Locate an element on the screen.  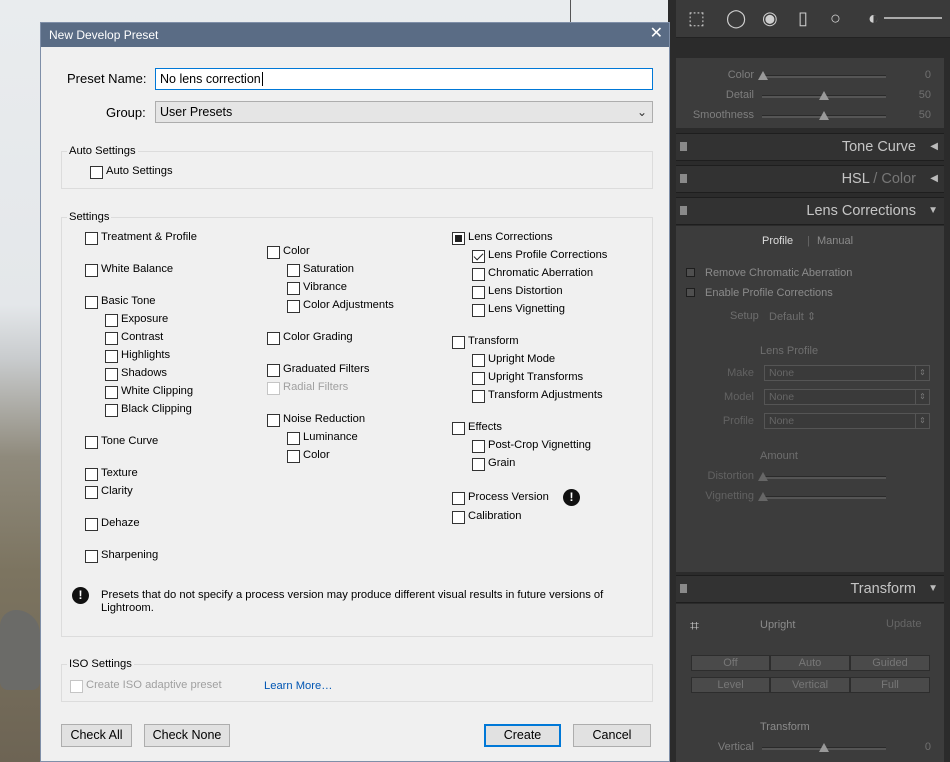
post-crop-vignetting-checkbox: Post-Crop Vignetting is located at coordinates (547, 446).